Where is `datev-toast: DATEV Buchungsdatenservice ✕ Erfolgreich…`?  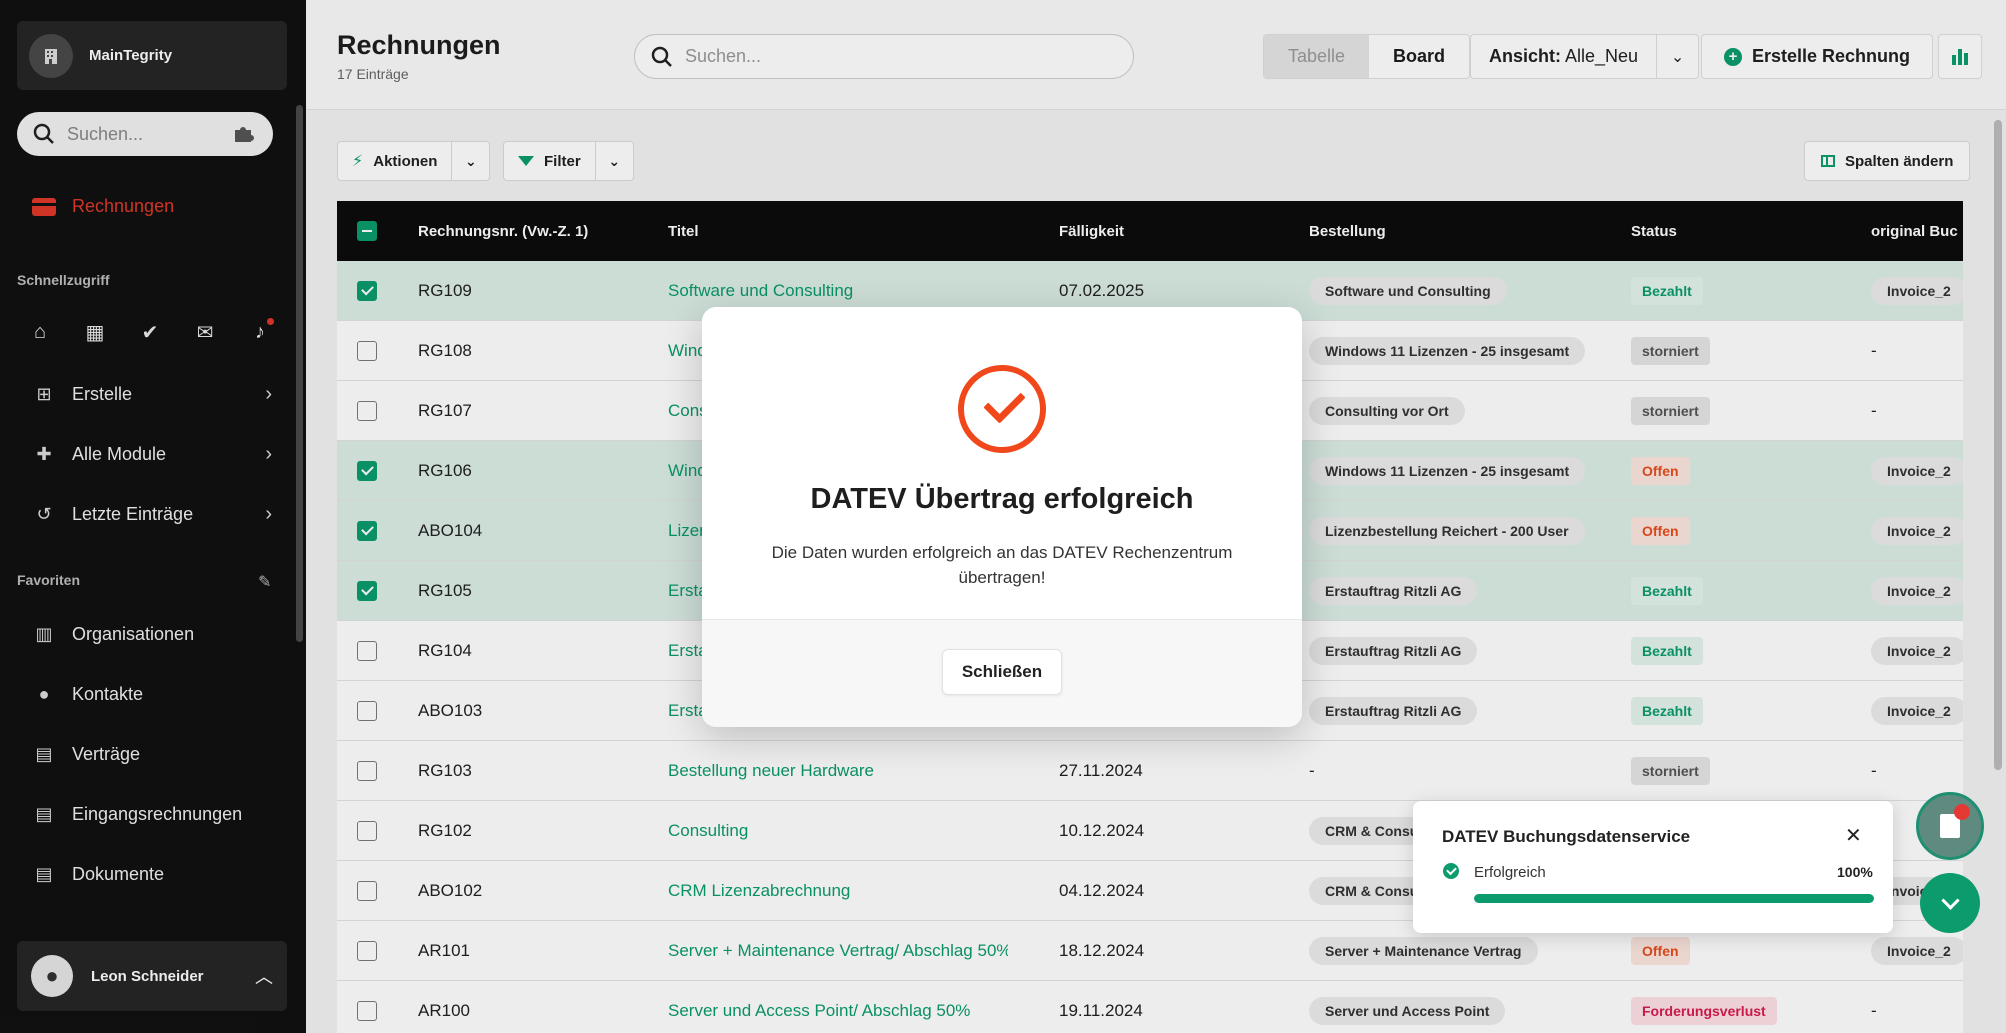
datev-toast: DATEV Buchungsdatenservice ✕ Erfolgreich… is located at coordinates (1653, 867).